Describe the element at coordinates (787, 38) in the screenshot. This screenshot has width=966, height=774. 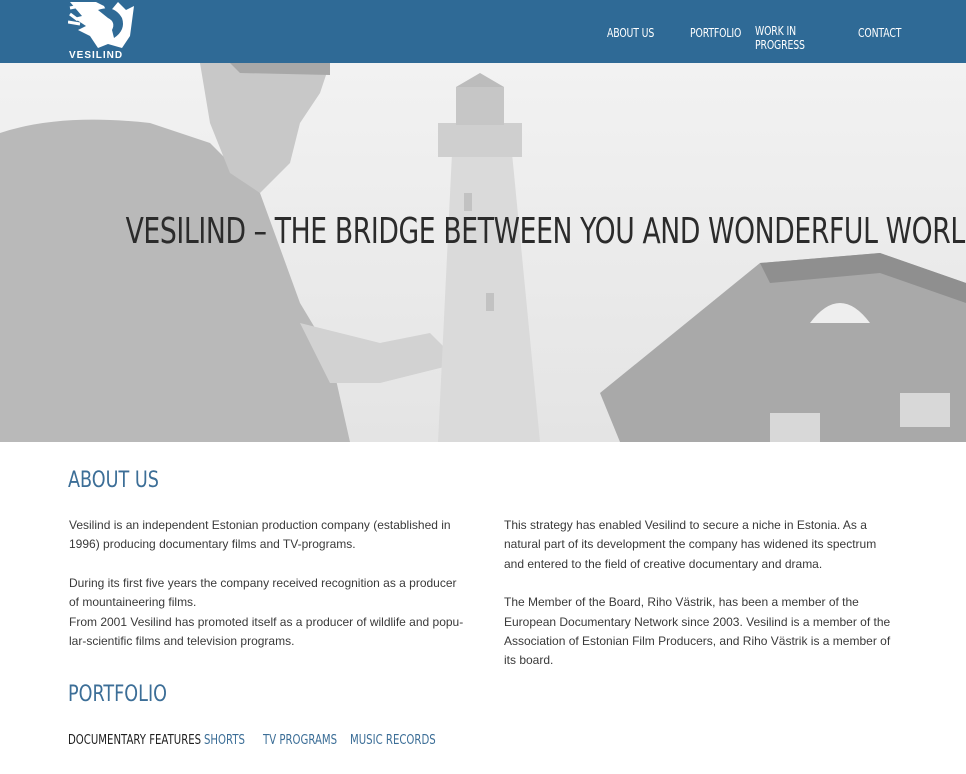
I see `nav-work-in-progress: WORK IN PROGRESS` at that location.